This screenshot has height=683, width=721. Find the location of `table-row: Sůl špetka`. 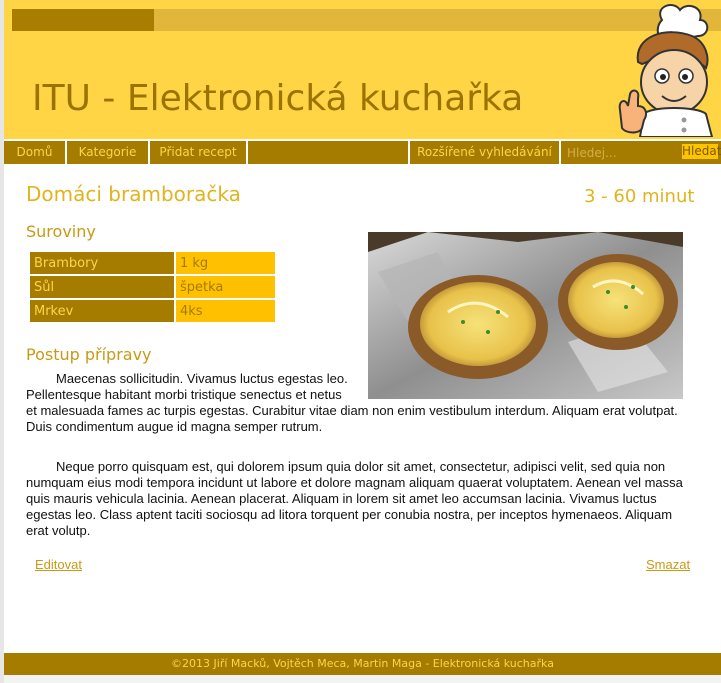

table-row: Sůl špetka is located at coordinates (152, 287).